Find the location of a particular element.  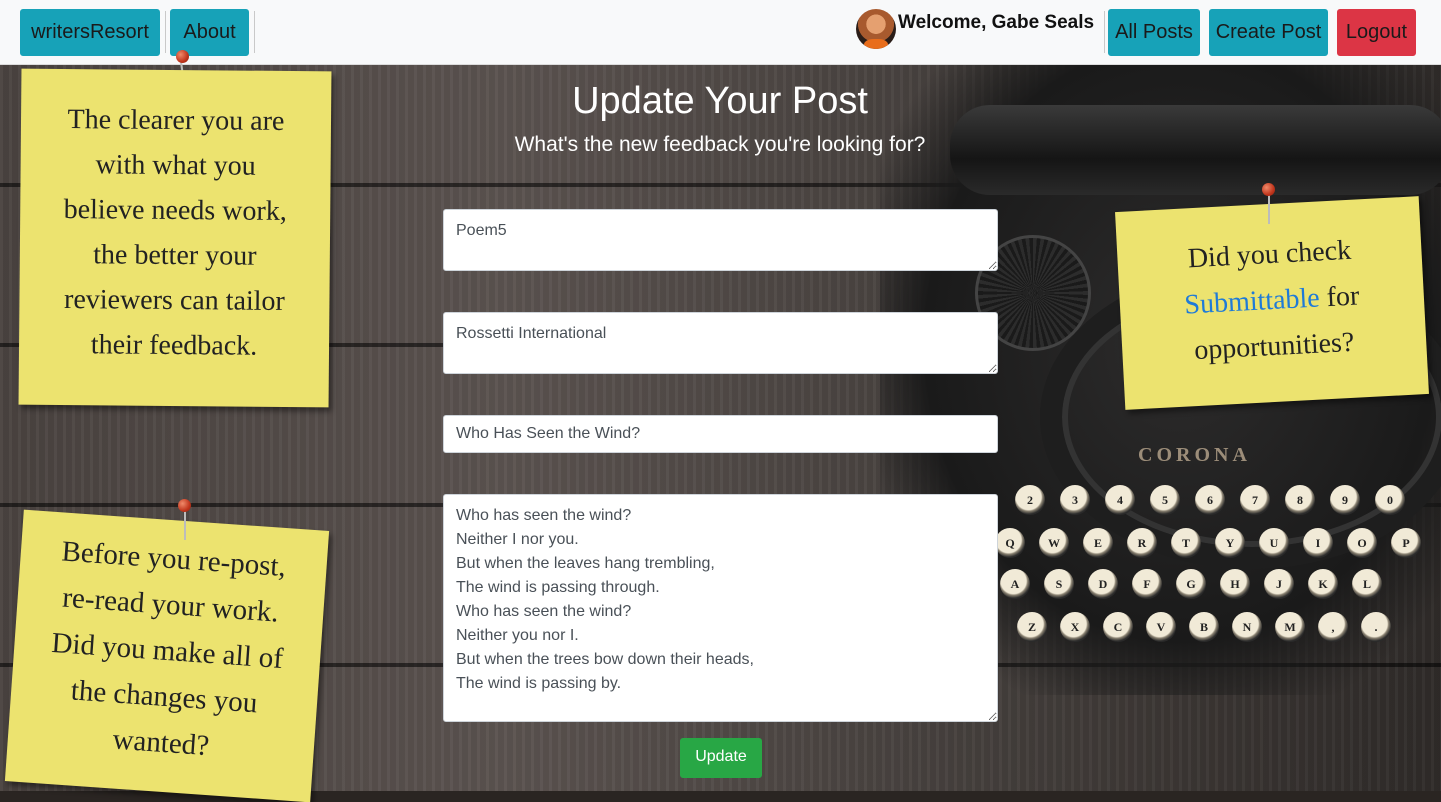

typewriter-key: 6 is located at coordinates (1210, 500).